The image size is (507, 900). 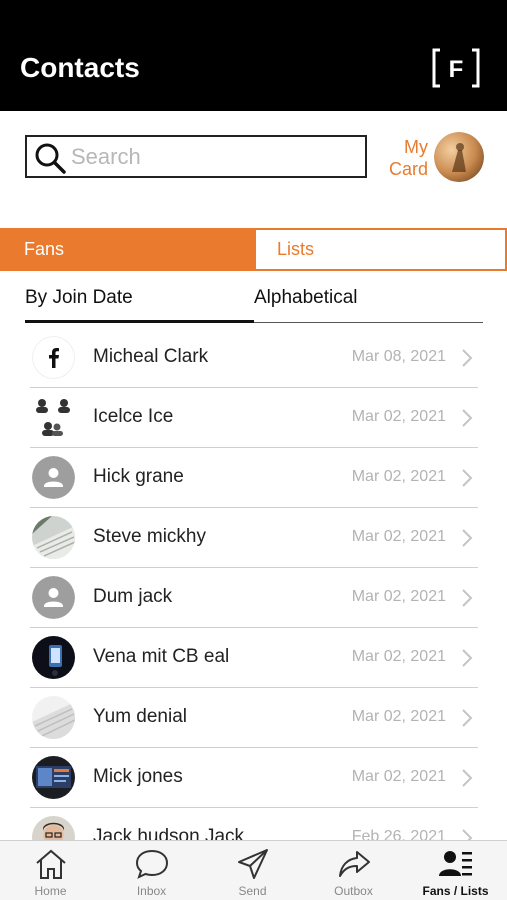 What do you see at coordinates (354, 864) in the screenshot?
I see `share-arrow-icon` at bounding box center [354, 864].